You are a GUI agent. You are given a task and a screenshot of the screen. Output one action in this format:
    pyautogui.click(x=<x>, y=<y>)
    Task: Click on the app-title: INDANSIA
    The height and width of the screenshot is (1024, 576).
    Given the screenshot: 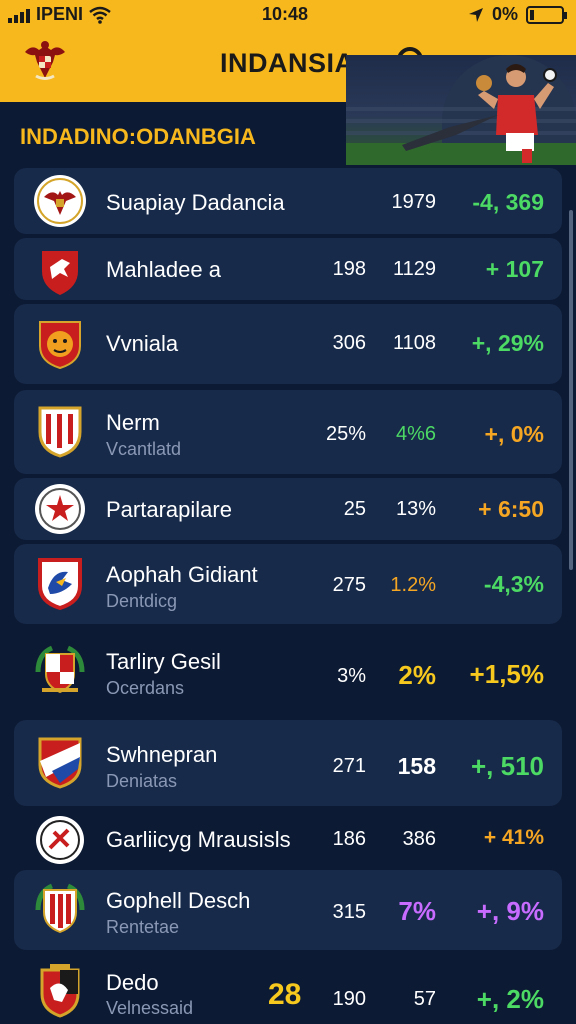 What is the action you would take?
    pyautogui.click(x=287, y=63)
    